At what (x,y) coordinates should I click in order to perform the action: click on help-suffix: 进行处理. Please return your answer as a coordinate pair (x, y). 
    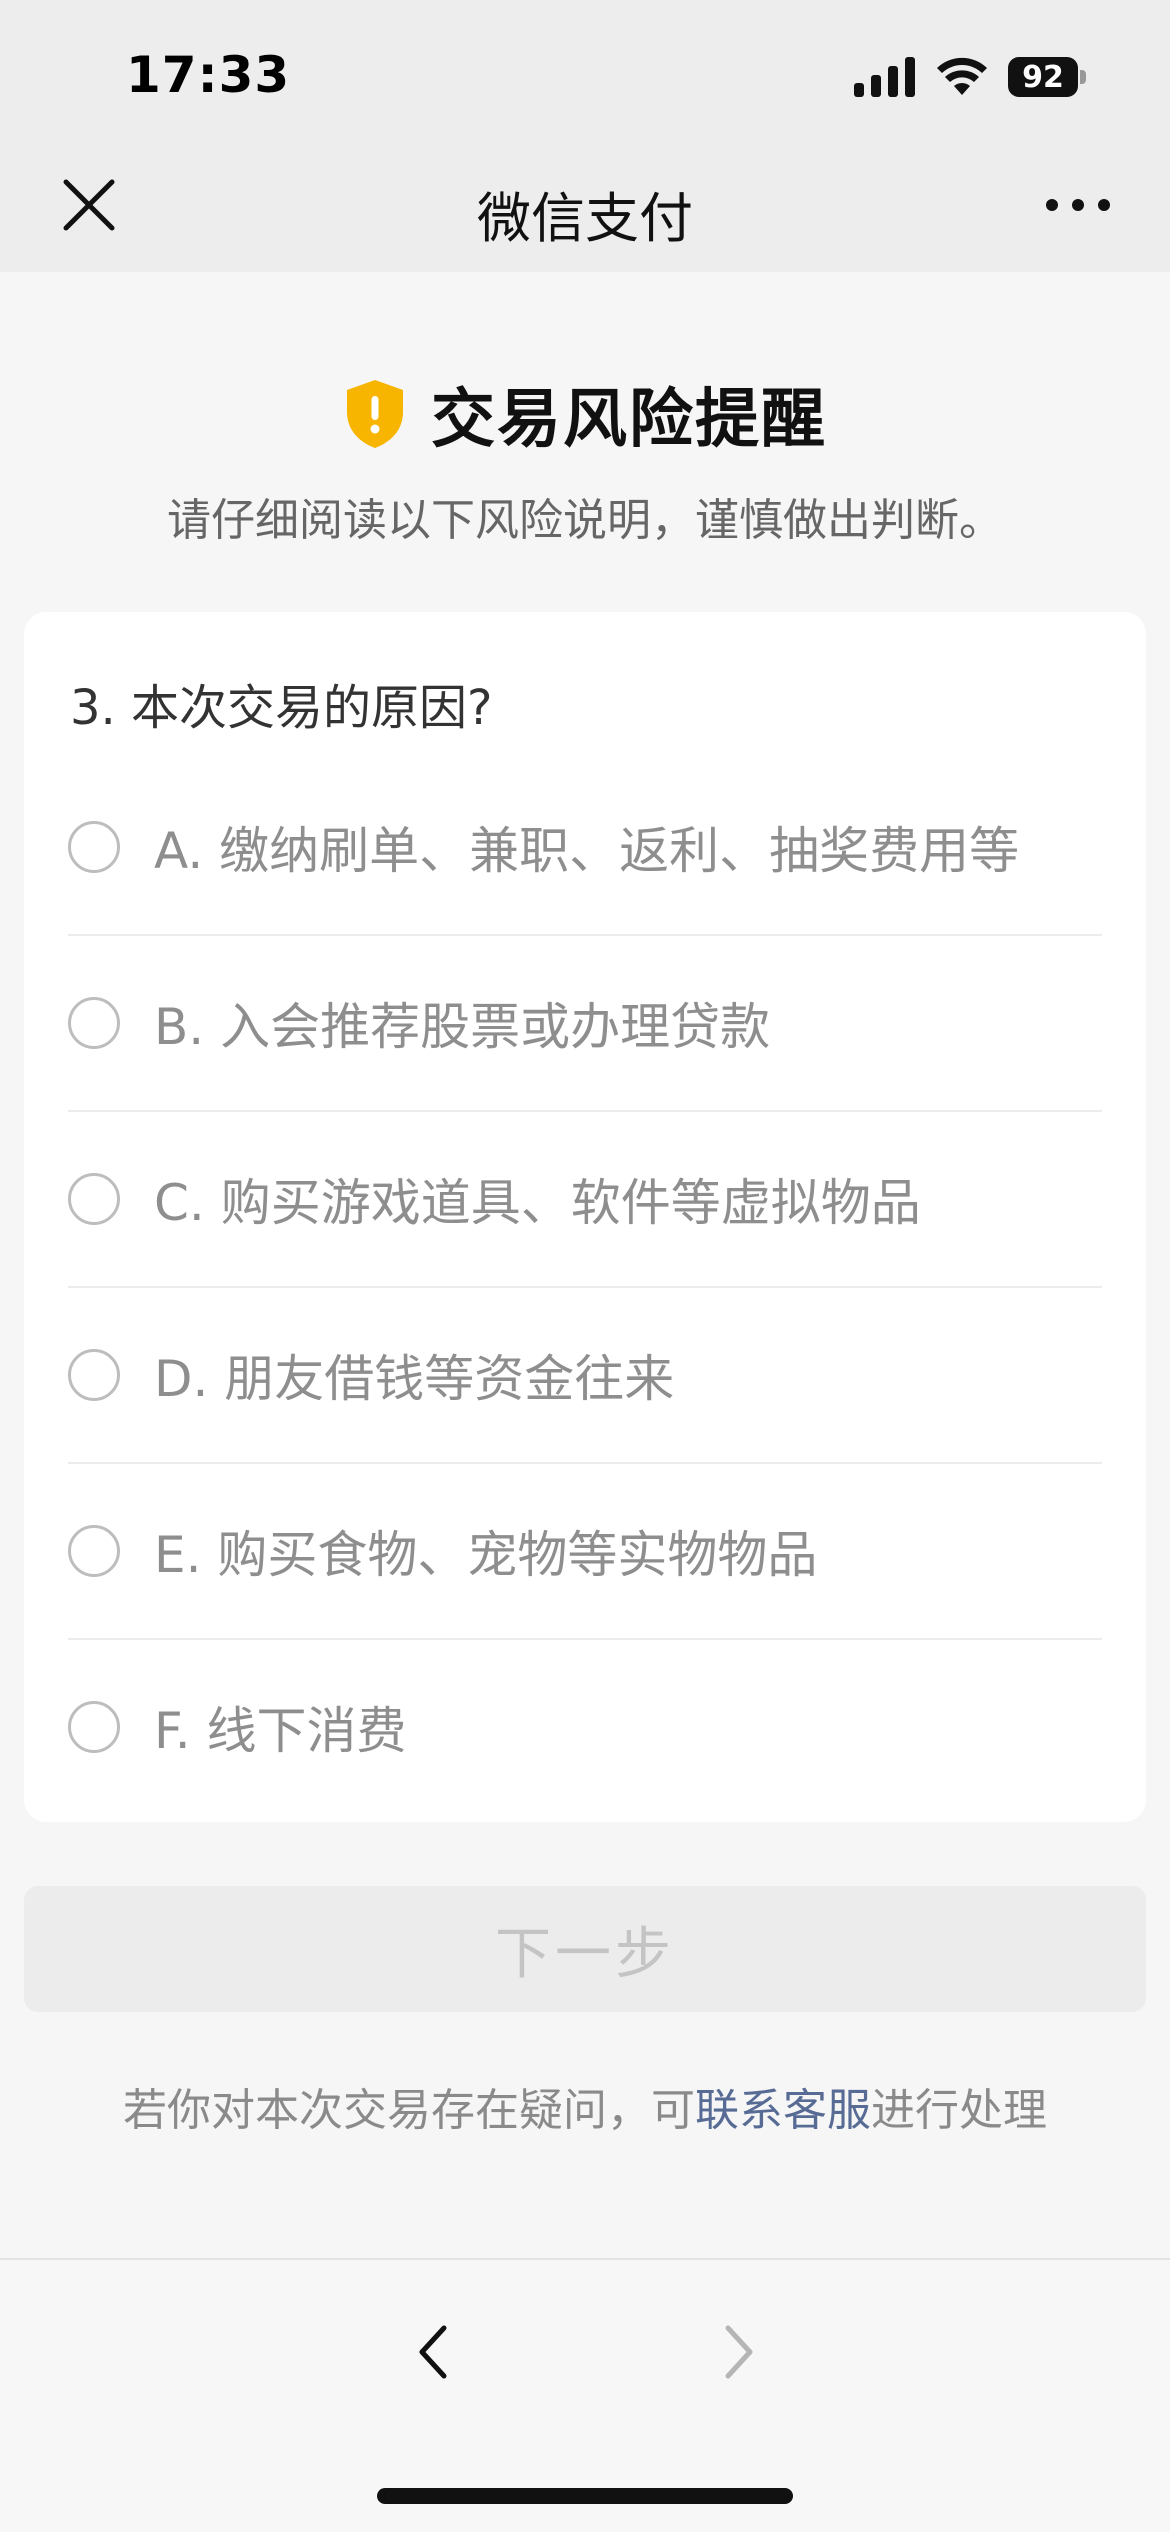
    Looking at the image, I should click on (959, 2110).